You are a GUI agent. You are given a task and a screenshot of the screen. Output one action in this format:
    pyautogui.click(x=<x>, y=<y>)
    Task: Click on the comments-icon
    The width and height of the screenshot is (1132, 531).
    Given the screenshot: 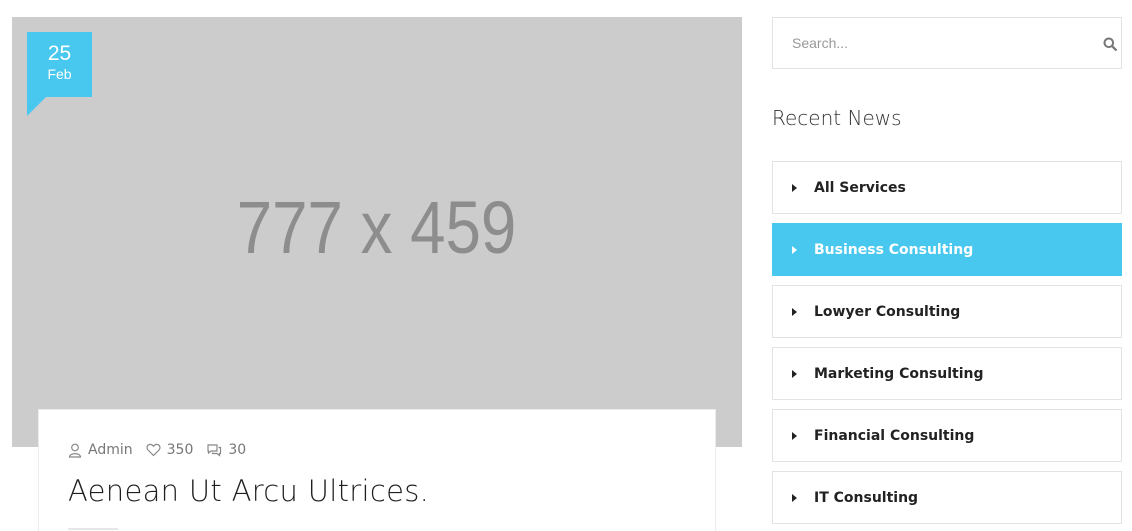 What is the action you would take?
    pyautogui.click(x=214, y=450)
    